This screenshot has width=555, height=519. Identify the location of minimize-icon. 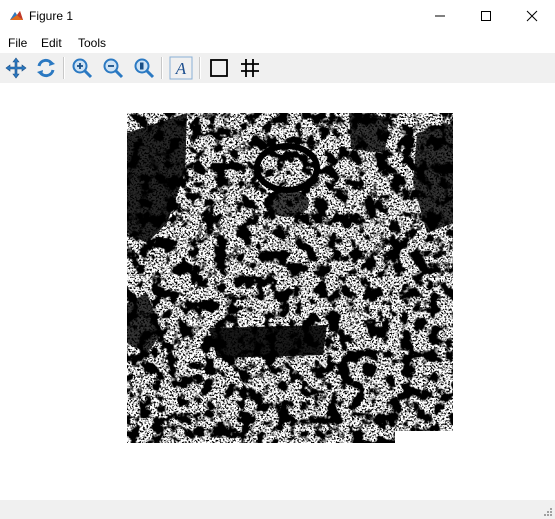
(440, 16).